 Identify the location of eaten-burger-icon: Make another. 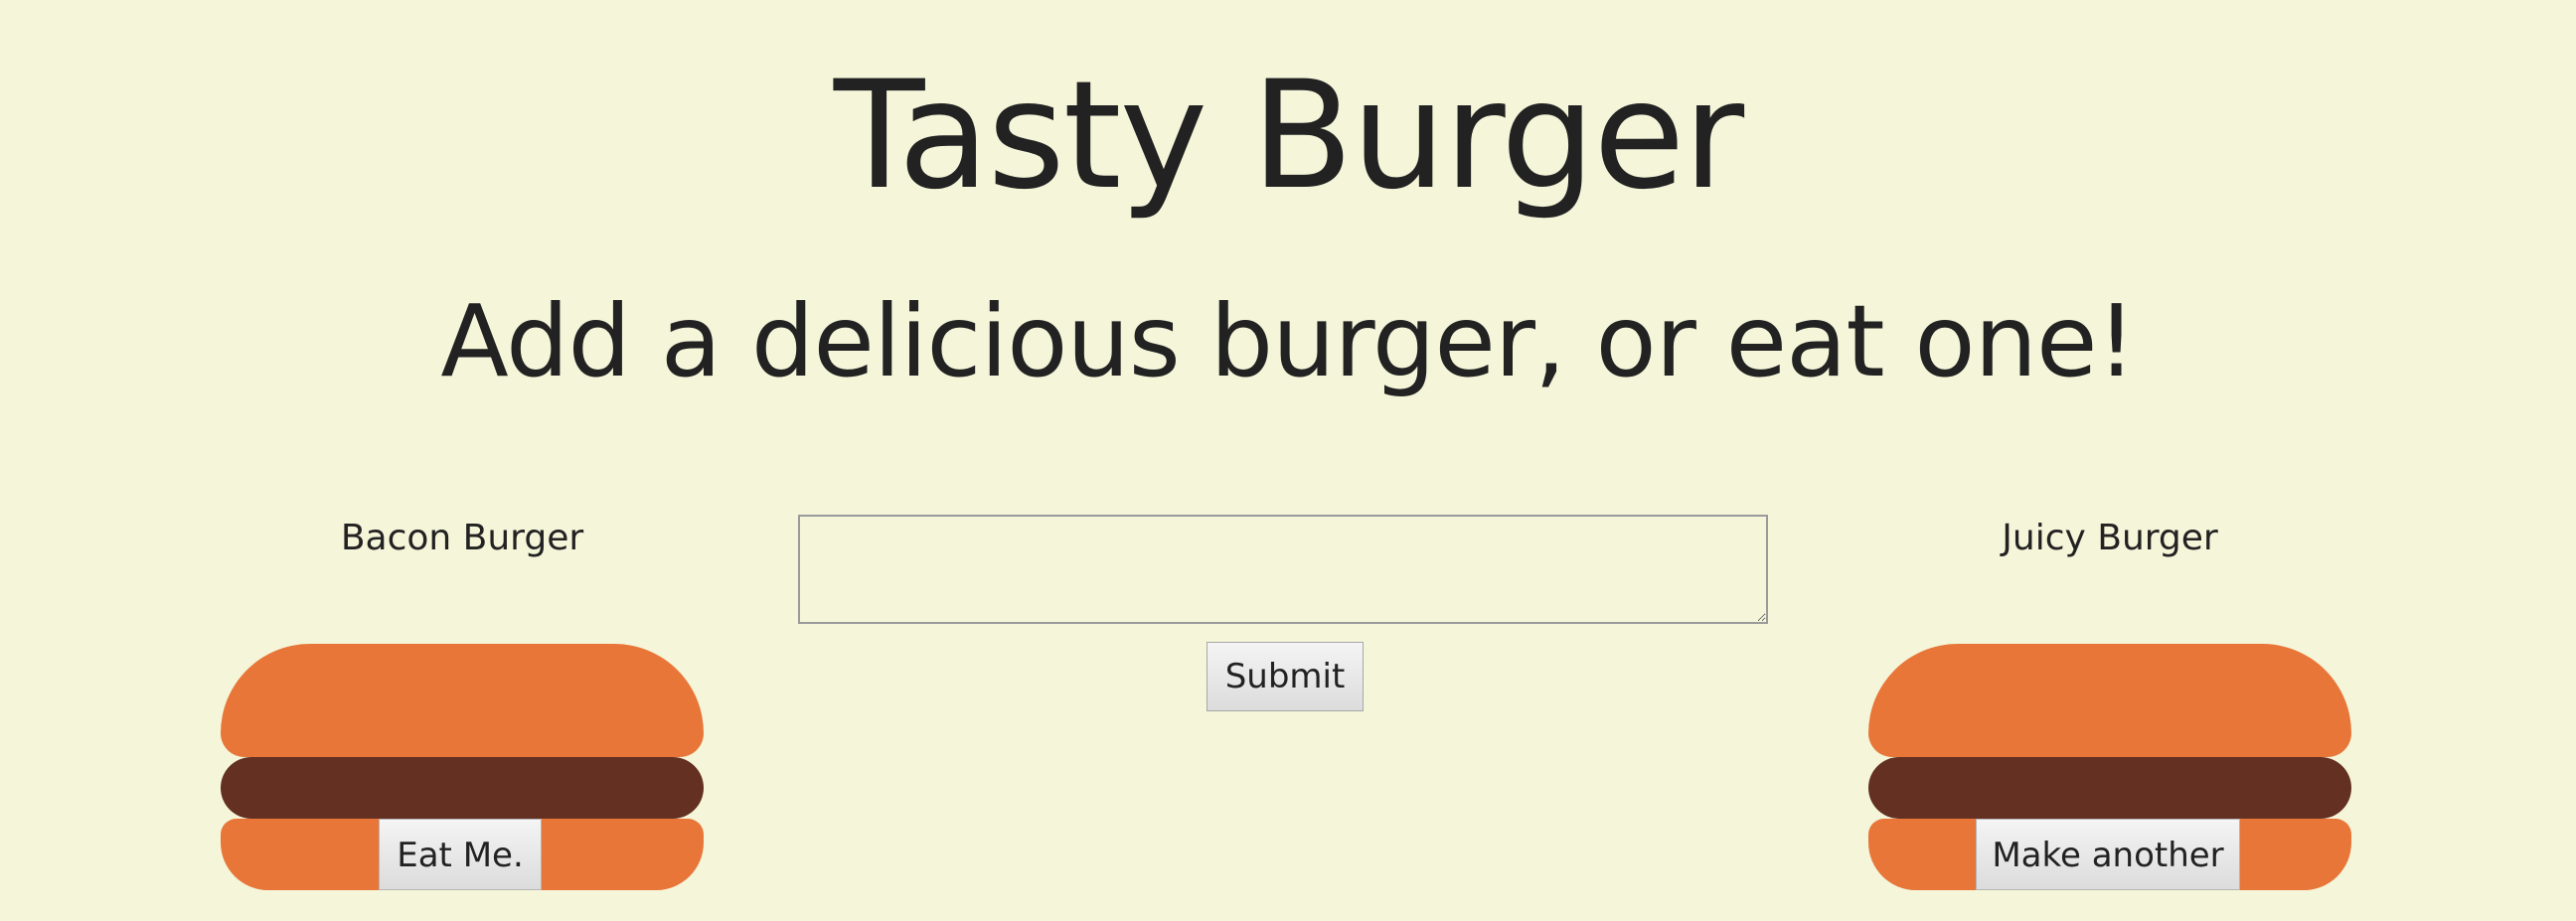
(2109, 767).